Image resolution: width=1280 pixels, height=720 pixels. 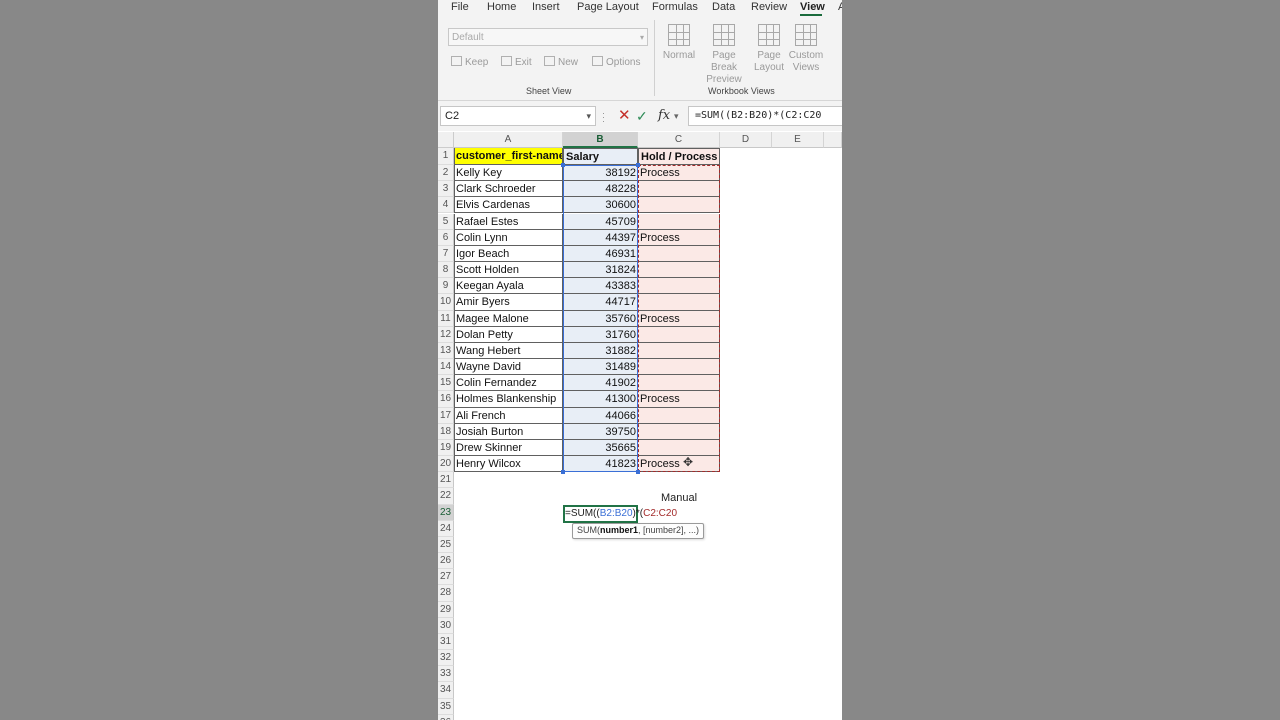 What do you see at coordinates (446, 286) in the screenshot?
I see `row-header-9: 9` at bounding box center [446, 286].